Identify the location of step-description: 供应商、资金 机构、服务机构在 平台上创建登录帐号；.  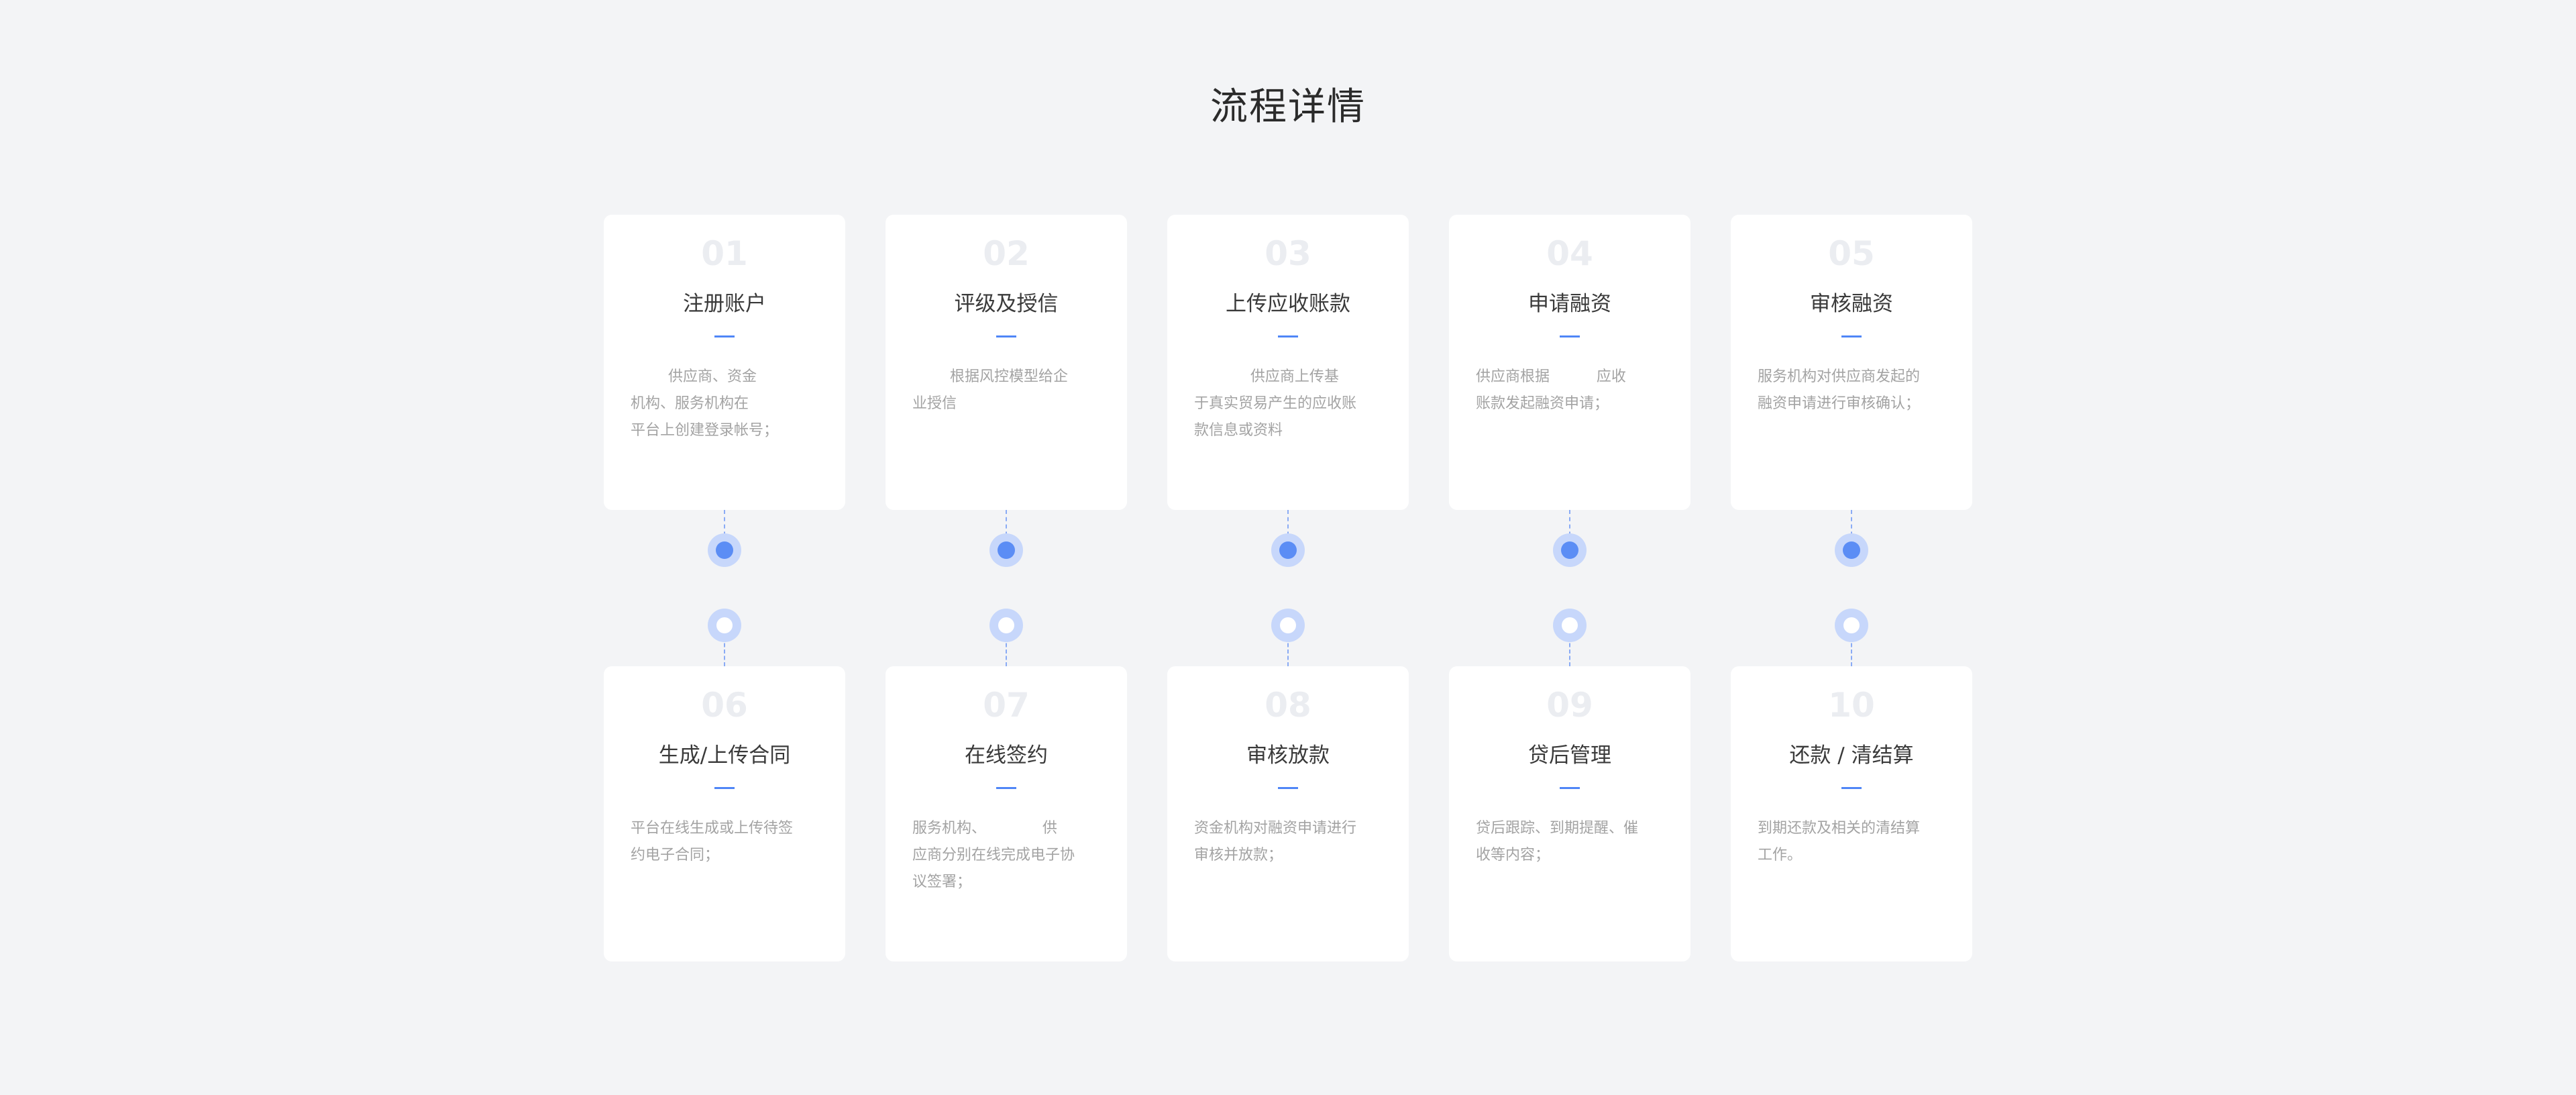
(705, 403).